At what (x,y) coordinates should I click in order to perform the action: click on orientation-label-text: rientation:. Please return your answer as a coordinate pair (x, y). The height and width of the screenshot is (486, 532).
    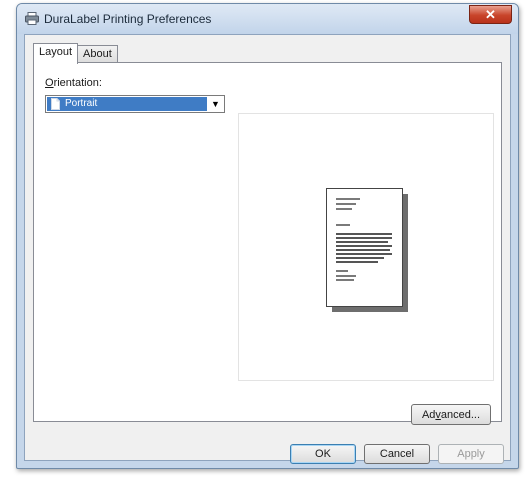
    Looking at the image, I should click on (77, 83).